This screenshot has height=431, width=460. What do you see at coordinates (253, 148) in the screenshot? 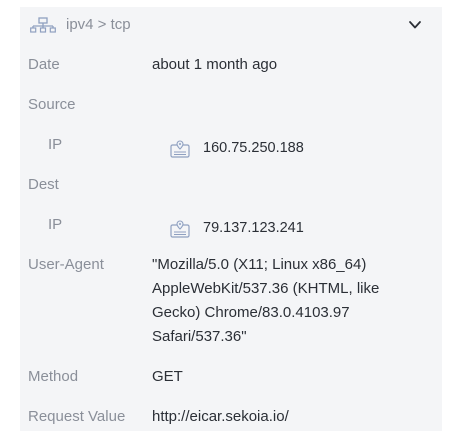
I see `source-ip-value: 160.75.250.188` at bounding box center [253, 148].